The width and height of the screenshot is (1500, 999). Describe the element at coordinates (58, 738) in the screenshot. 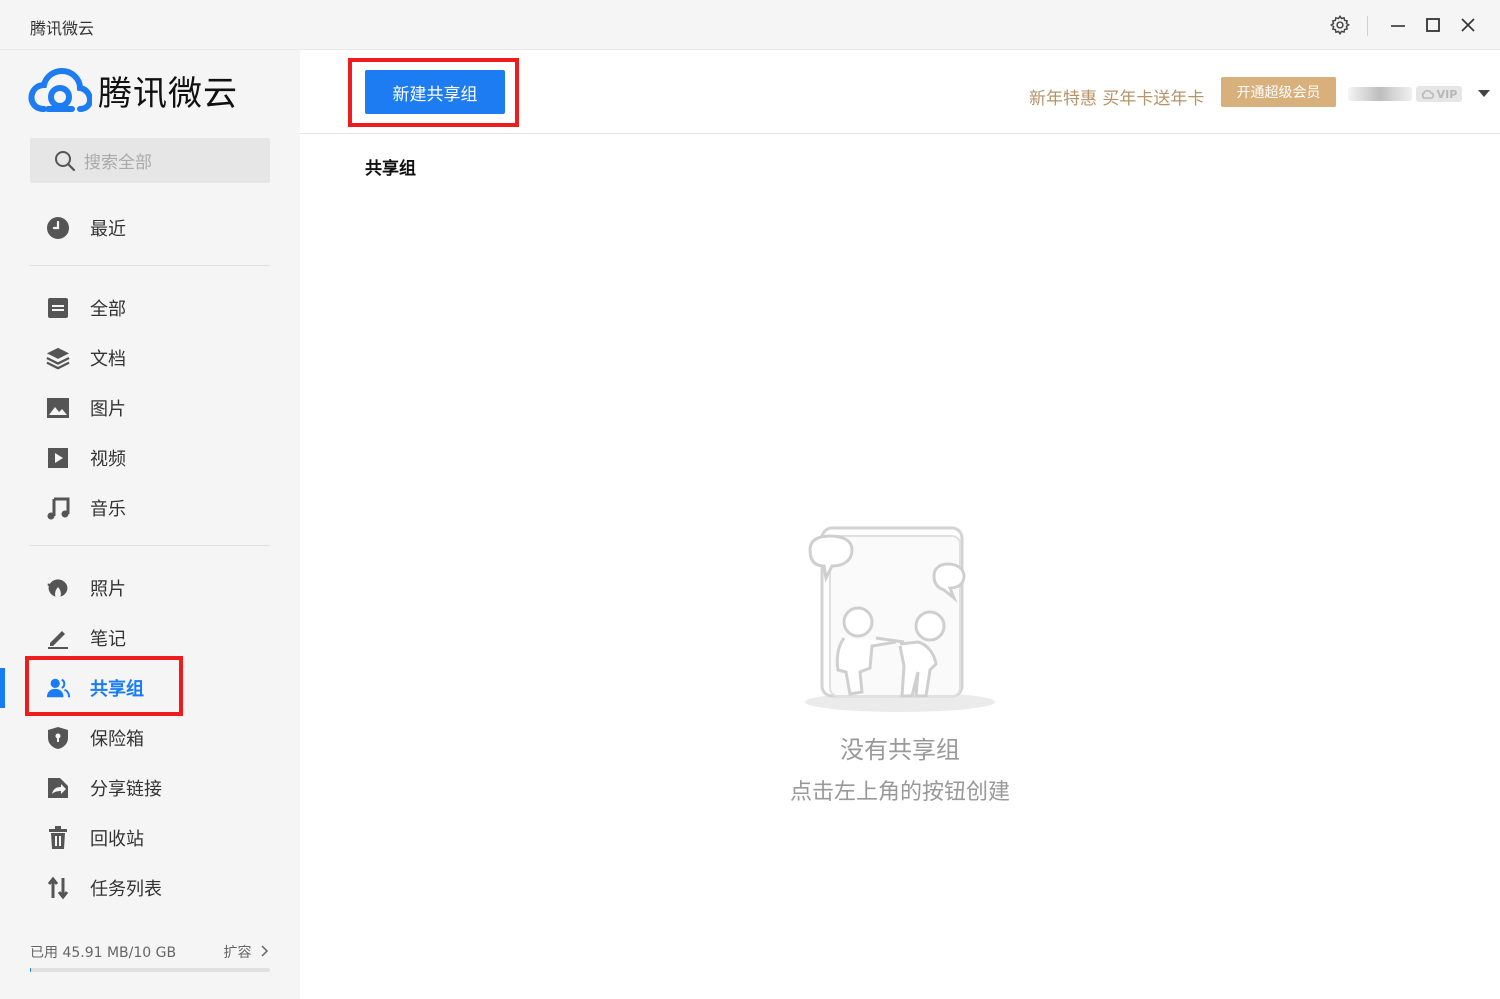

I see `shield-icon` at that location.